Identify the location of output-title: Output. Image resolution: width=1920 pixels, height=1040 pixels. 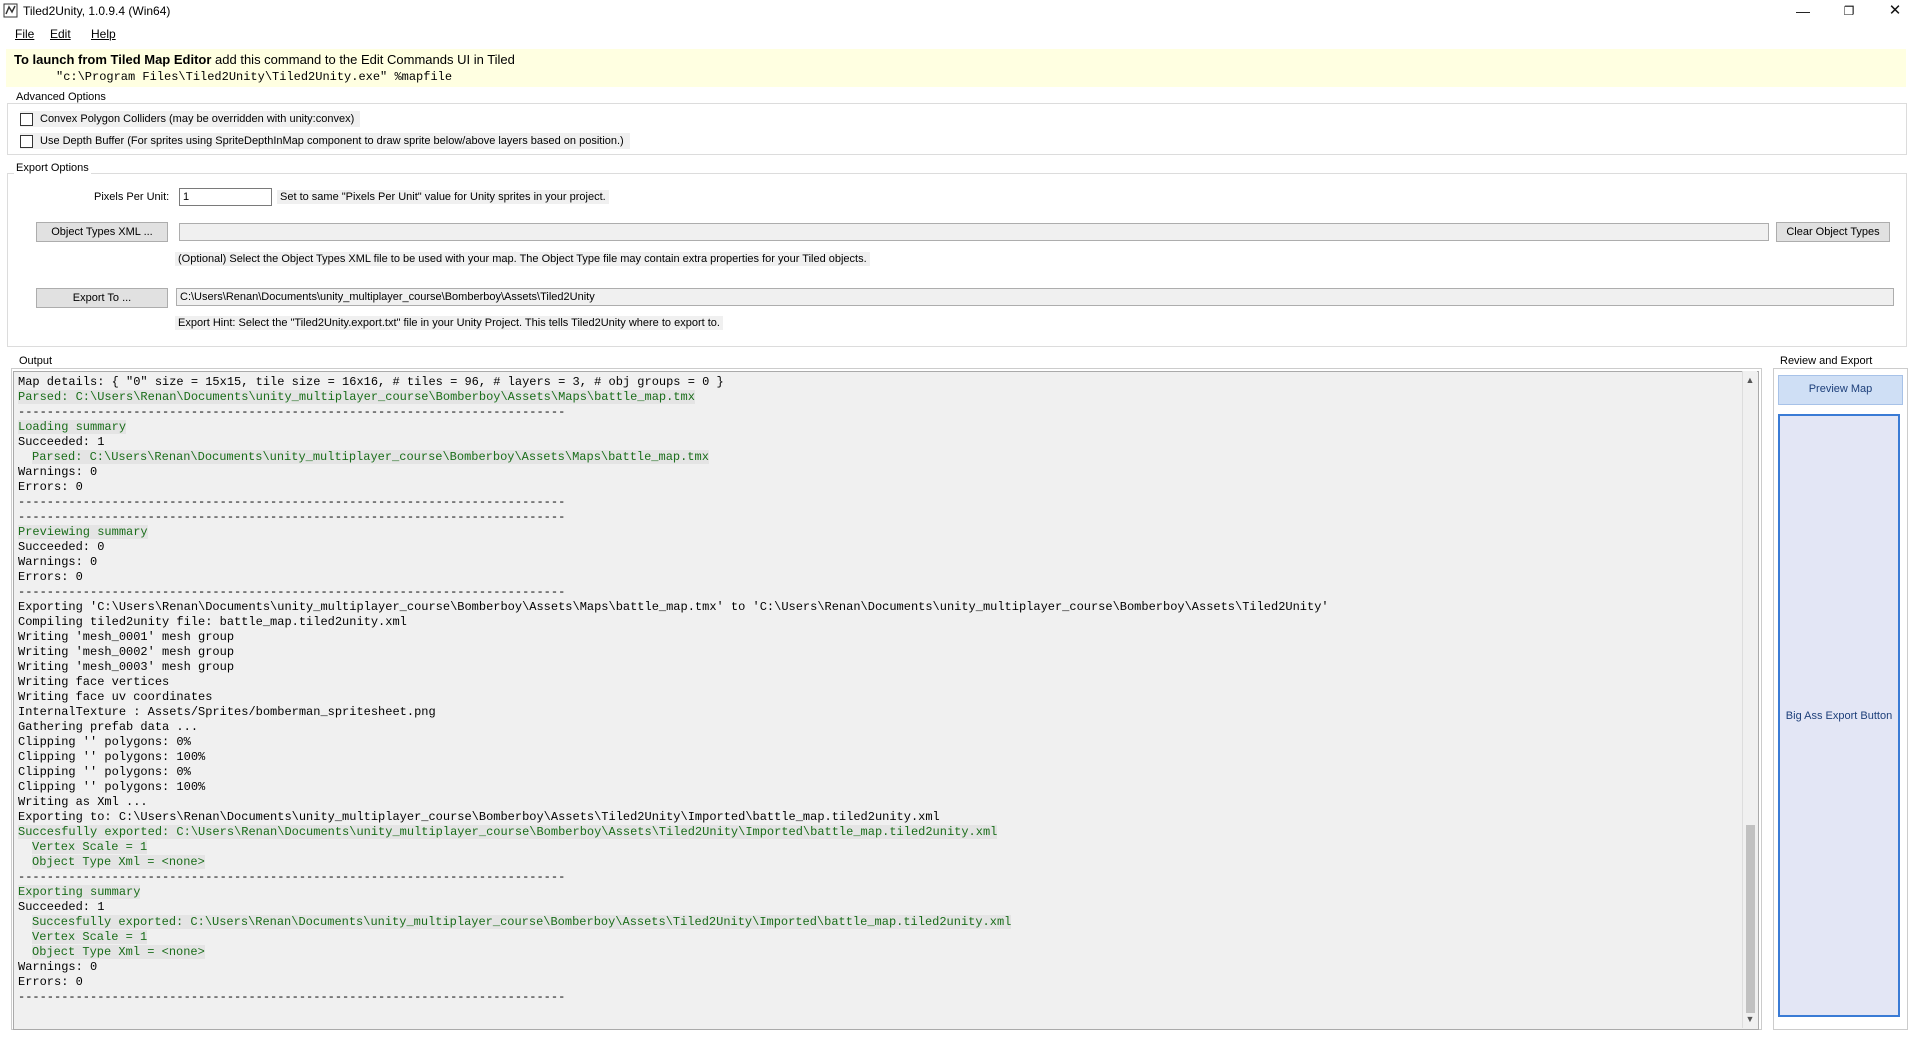
(36, 361).